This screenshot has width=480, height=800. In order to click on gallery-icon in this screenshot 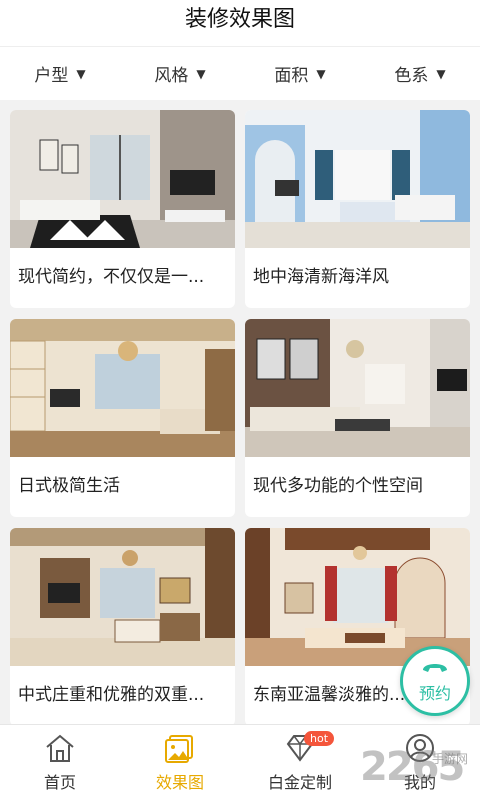, I will do `click(179, 749)`.